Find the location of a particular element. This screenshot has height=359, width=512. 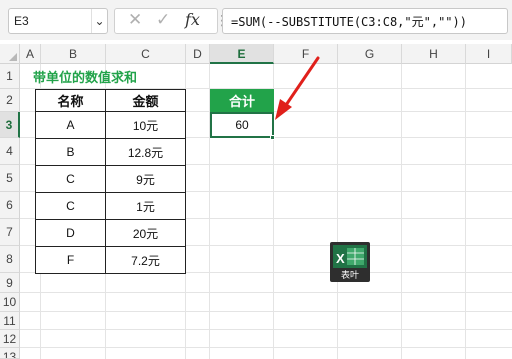

row-header-10: 10 is located at coordinates (10, 302).